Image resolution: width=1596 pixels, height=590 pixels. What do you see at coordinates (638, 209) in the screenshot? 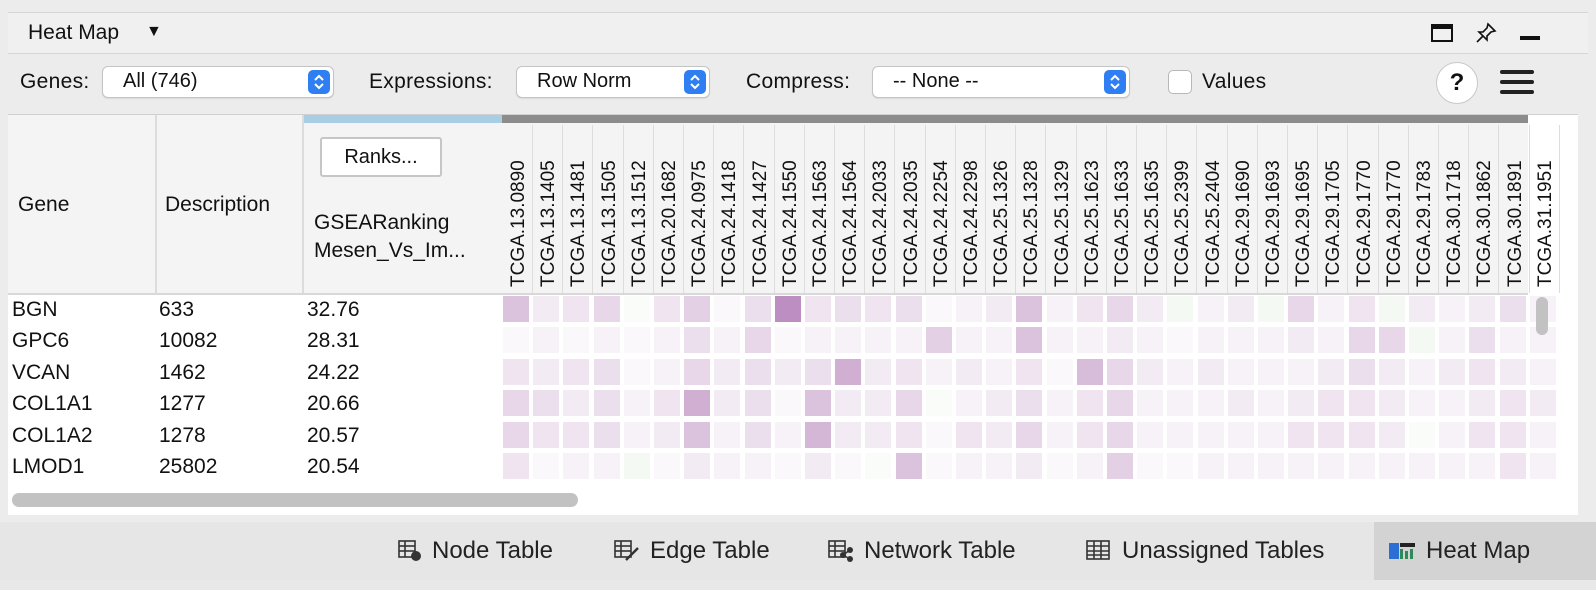
I see `sample-column-header: TCGA.13.1512` at bounding box center [638, 209].